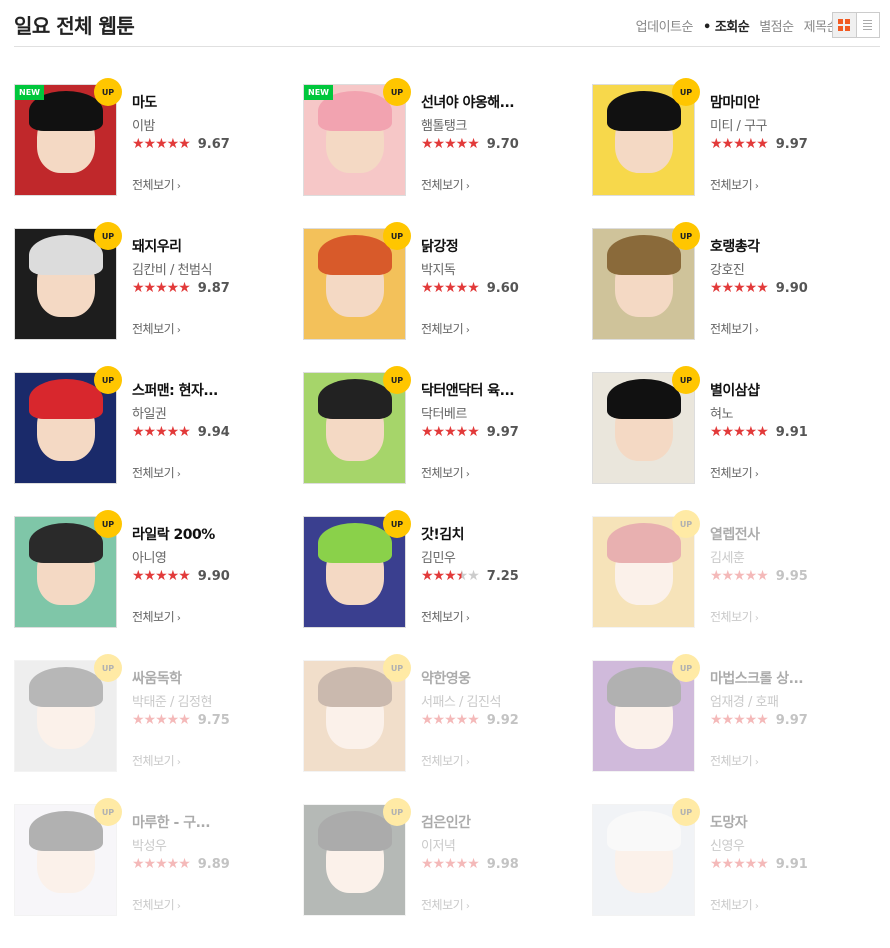  What do you see at coordinates (736, 153) in the screenshot?
I see `webtoon-card: UP 맘마미안 미티 / 구구 ★★★★★ 9.97 전체보기` at bounding box center [736, 153].